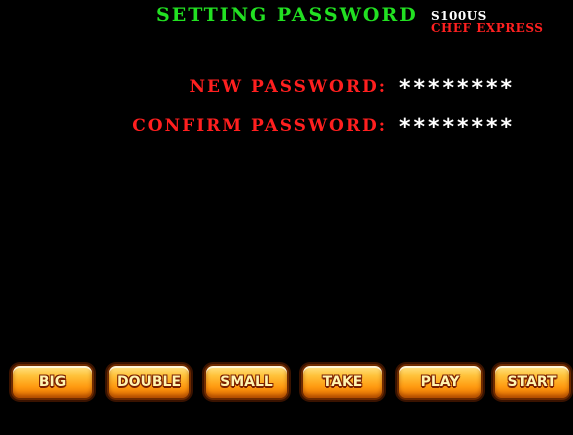 This screenshot has height=435, width=573. What do you see at coordinates (287, 15) in the screenshot?
I see `screen-title: SETTING PASSWORD` at bounding box center [287, 15].